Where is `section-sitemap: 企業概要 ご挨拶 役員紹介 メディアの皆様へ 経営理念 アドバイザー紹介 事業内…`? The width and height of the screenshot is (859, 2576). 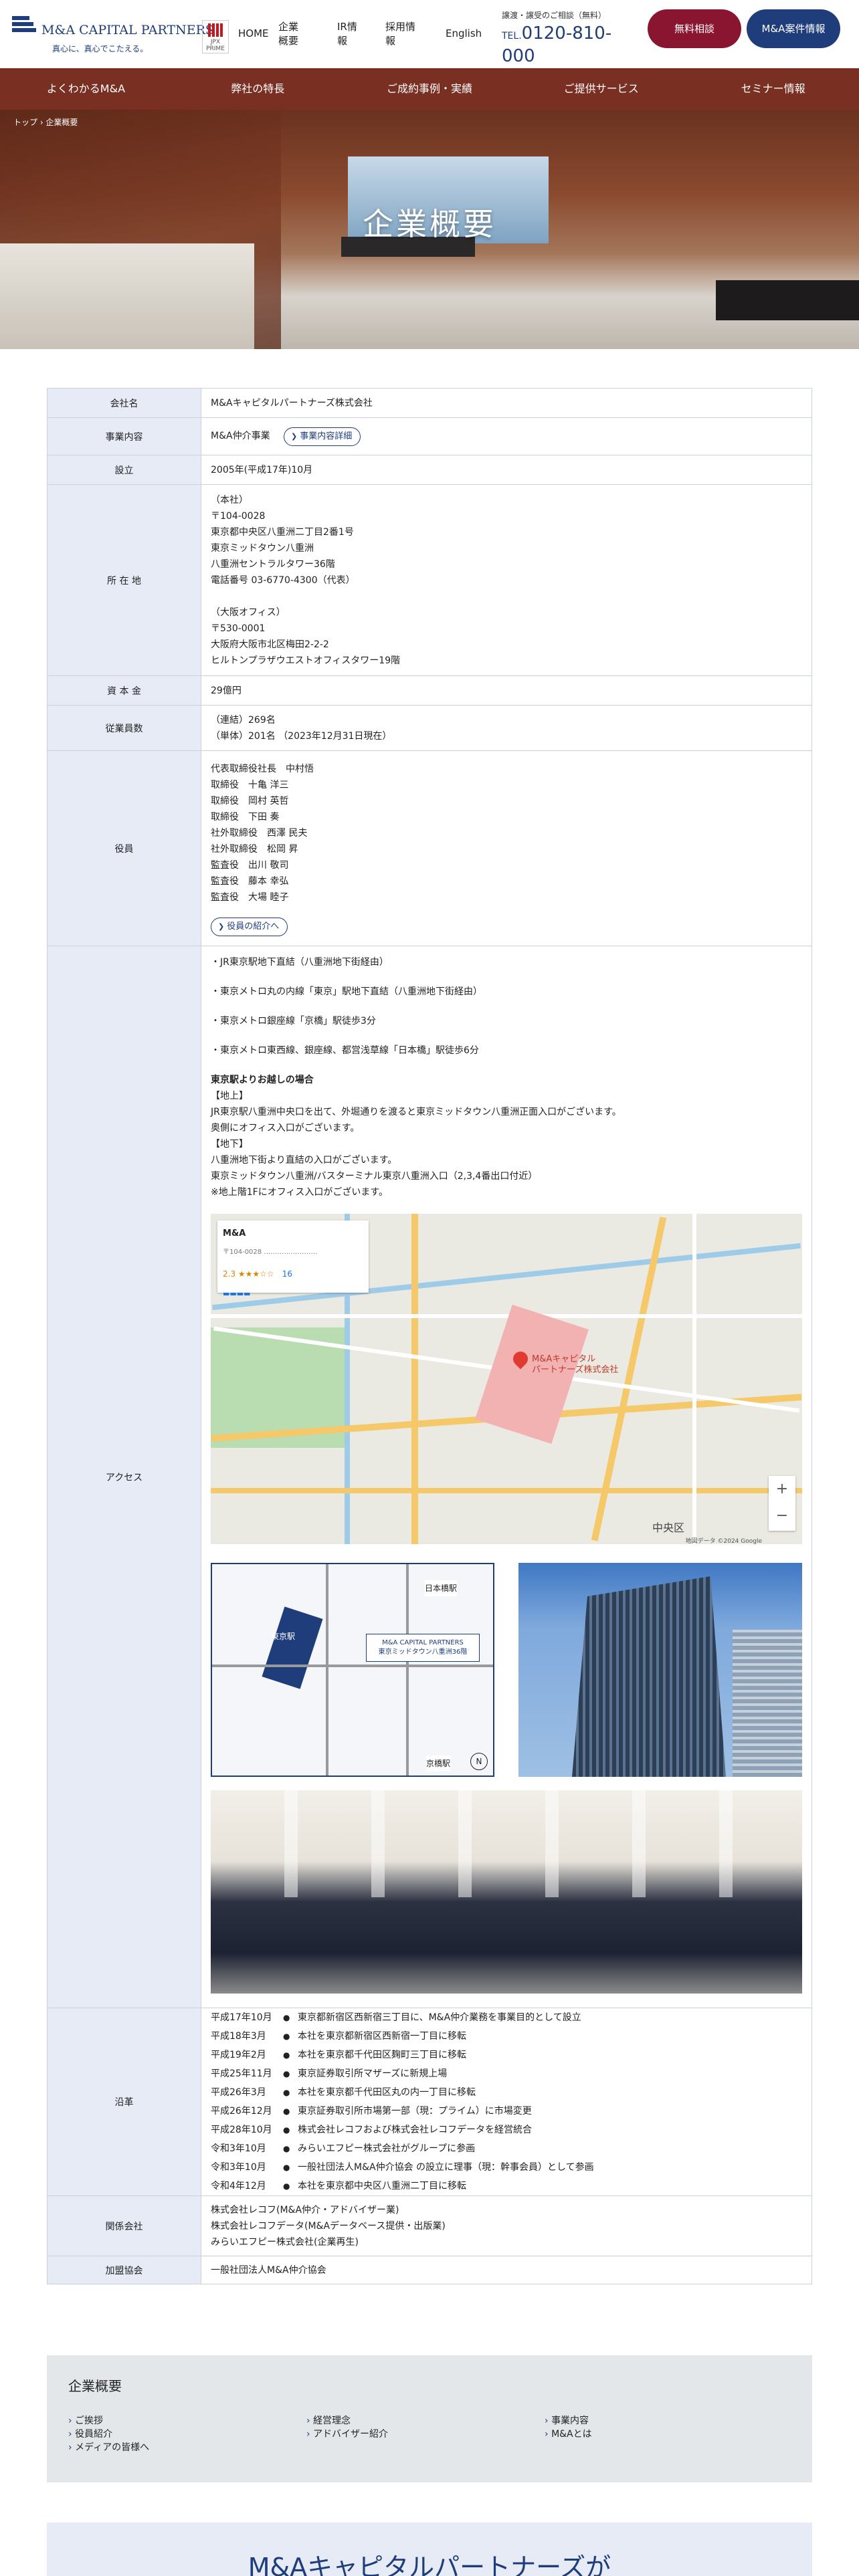 section-sitemap: 企業概要 ご挨拶 役員紹介 メディアの皆様へ 経営理念 アドバイザー紹介 事業内… is located at coordinates (429, 2418).